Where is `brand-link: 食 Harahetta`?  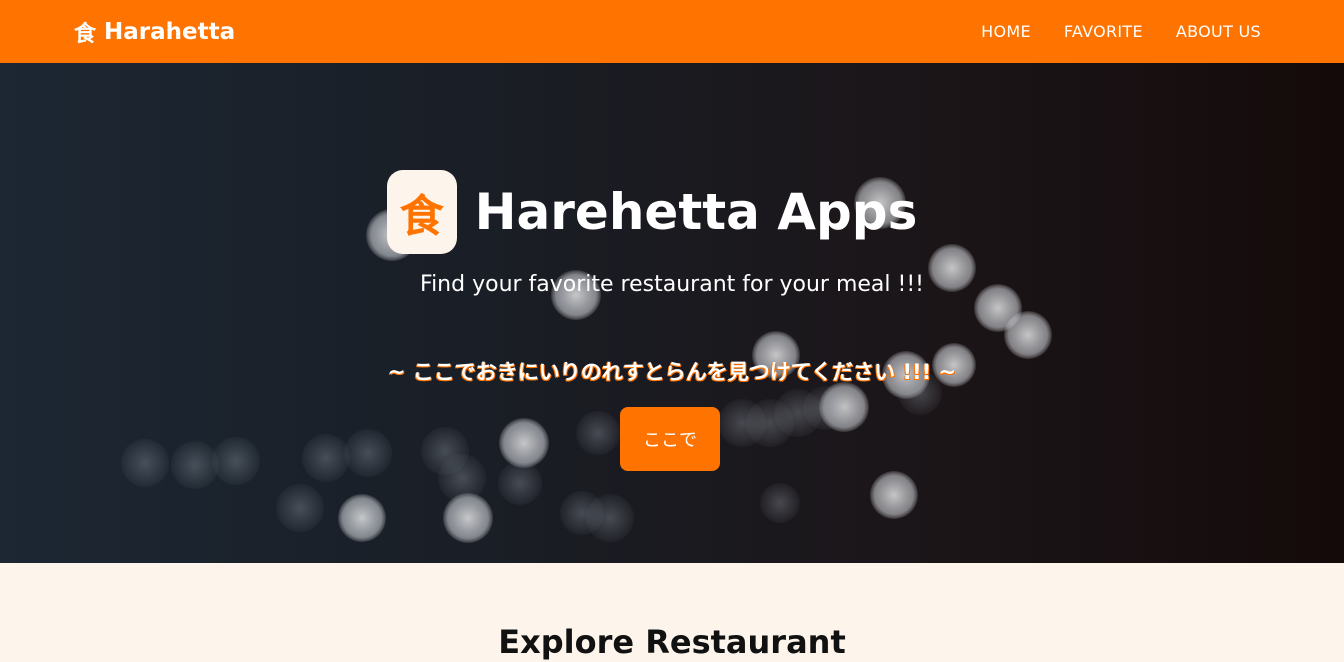 brand-link: 食 Harahetta is located at coordinates (154, 32).